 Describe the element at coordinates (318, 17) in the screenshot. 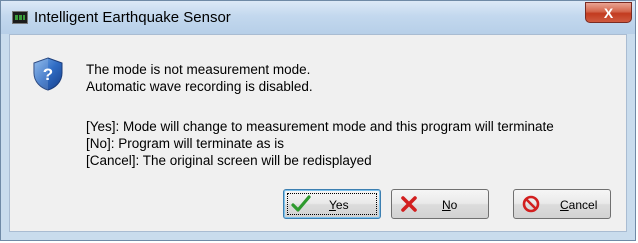

I see `title-bar: Intelligent Earthquake Sensor X` at that location.